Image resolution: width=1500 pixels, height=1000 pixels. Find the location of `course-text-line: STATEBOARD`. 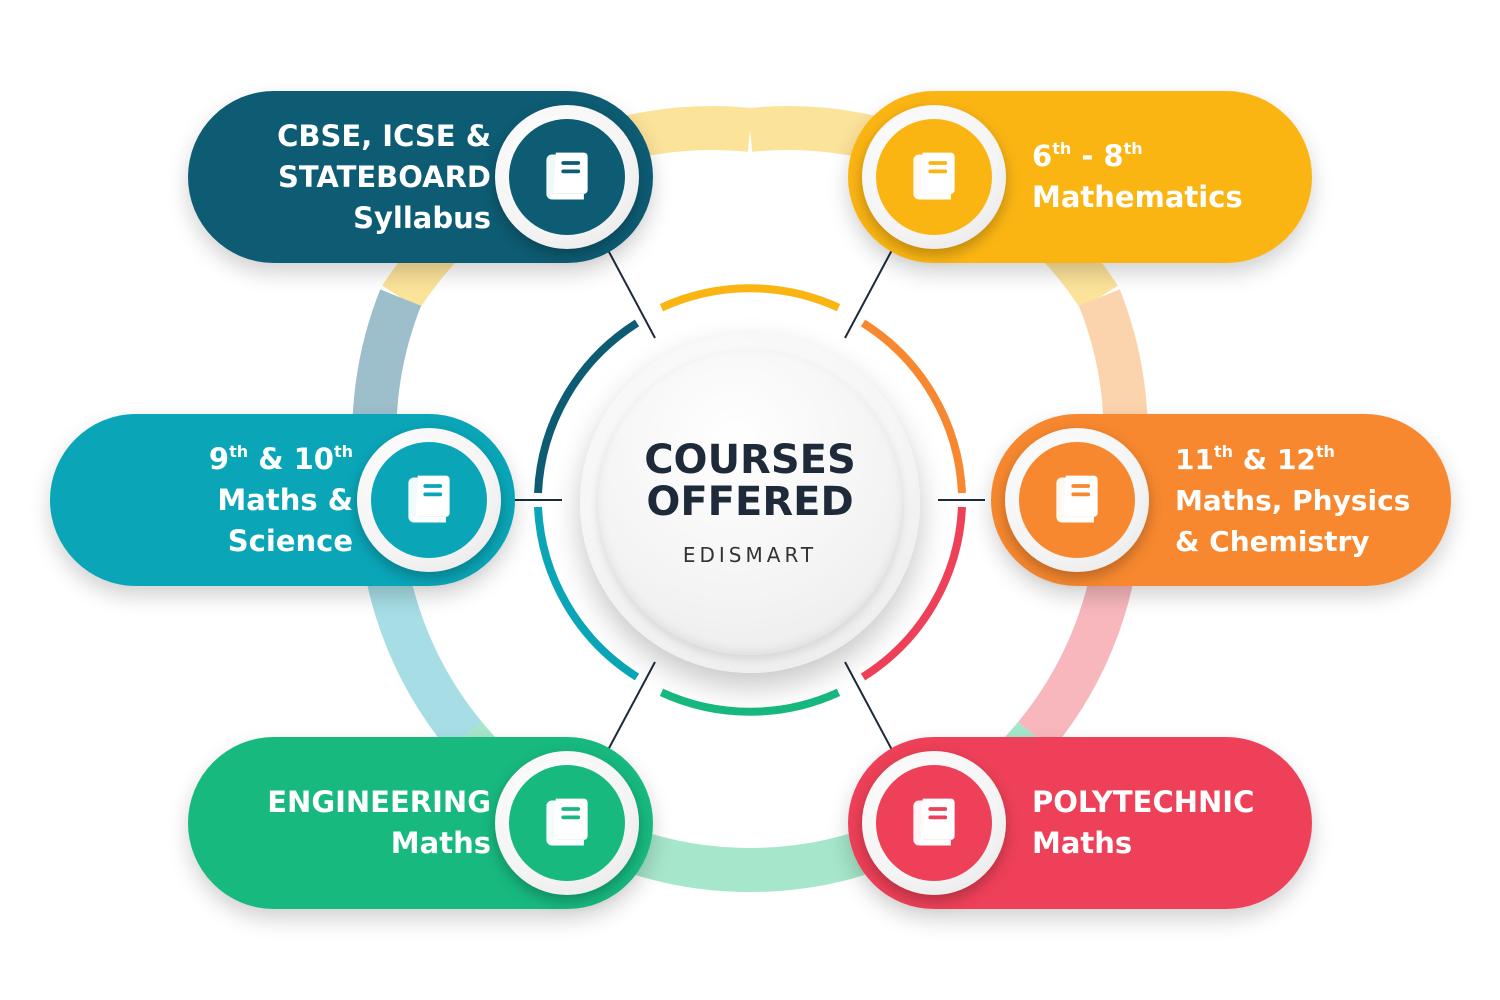

course-text-line: STATEBOARD is located at coordinates (384, 176).